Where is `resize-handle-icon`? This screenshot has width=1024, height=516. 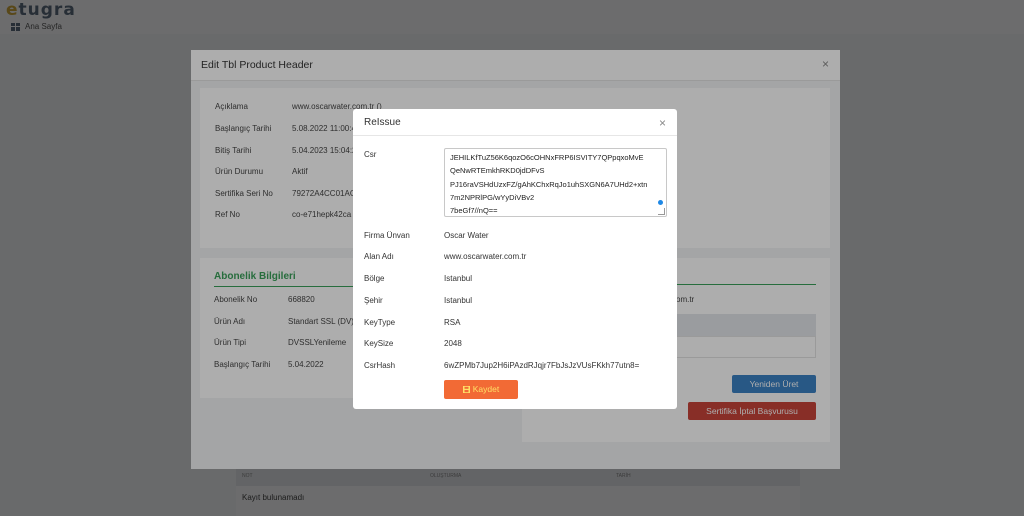
resize-handle-icon is located at coordinates (661, 211).